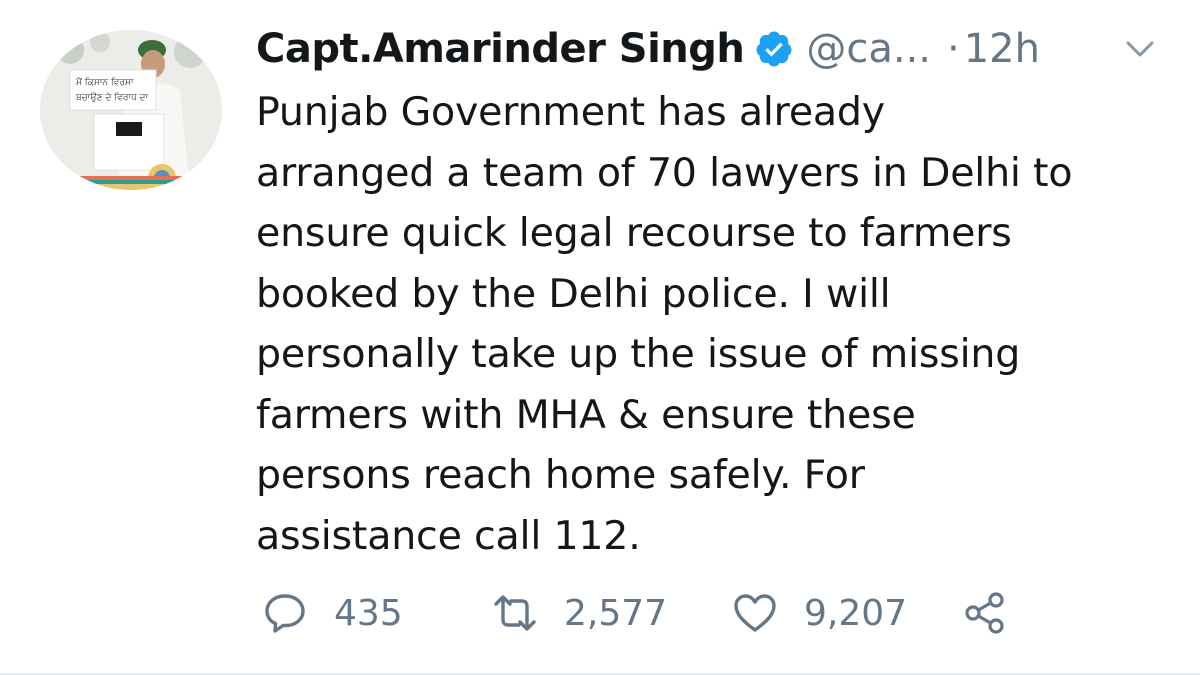 The height and width of the screenshot is (675, 1200). I want to click on reply-icon, so click(285, 613).